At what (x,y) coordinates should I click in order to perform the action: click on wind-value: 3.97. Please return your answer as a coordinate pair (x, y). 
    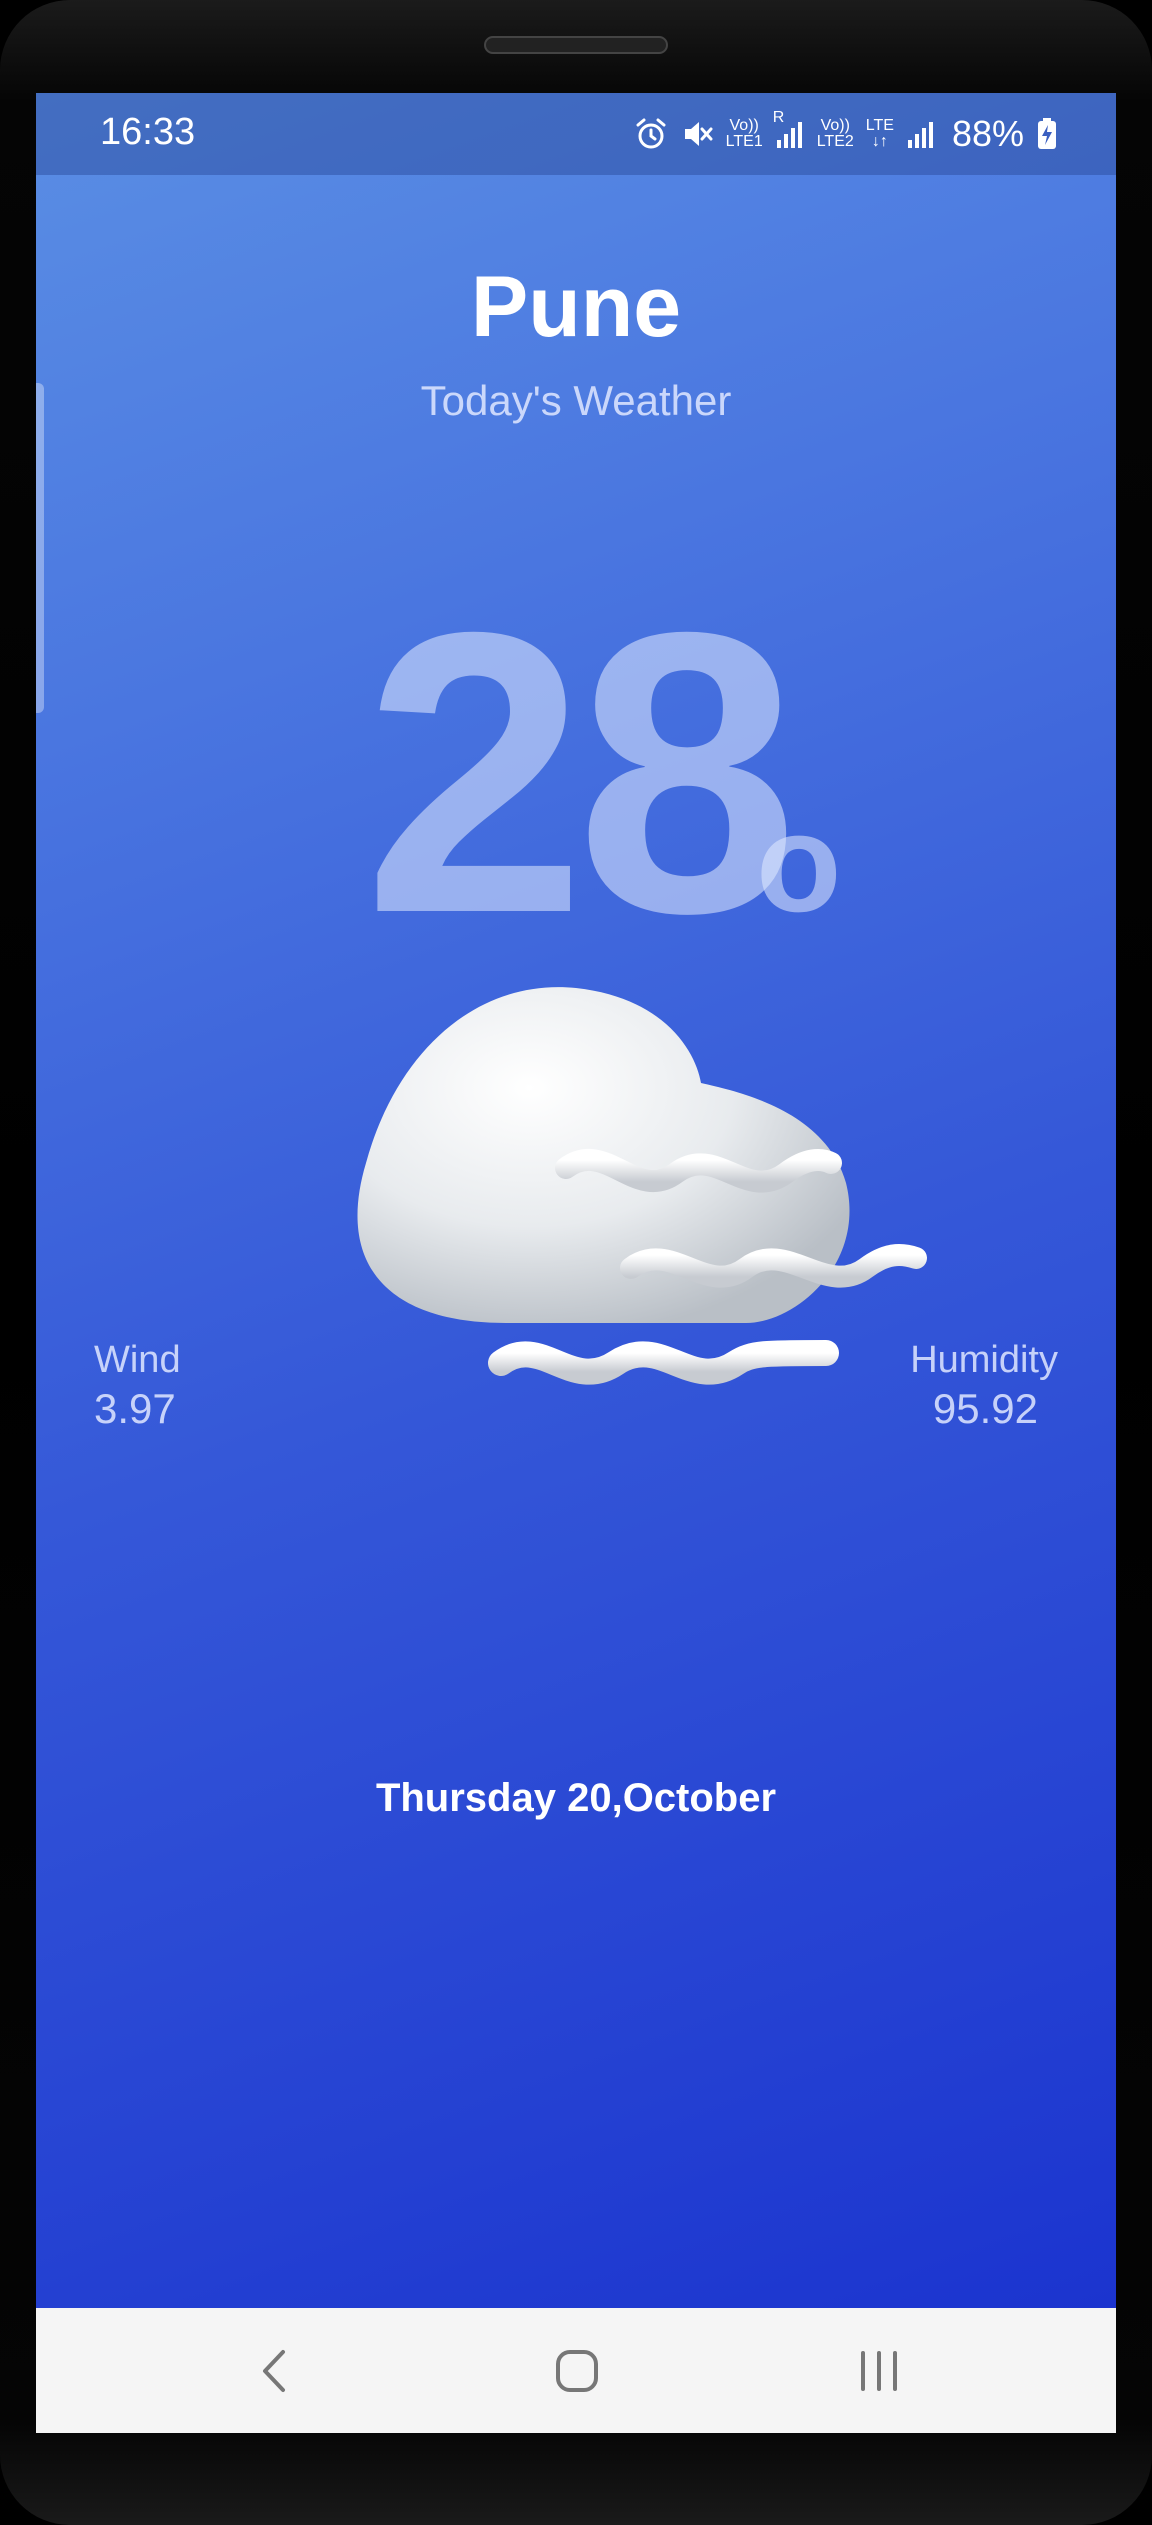
    Looking at the image, I should click on (135, 1408).